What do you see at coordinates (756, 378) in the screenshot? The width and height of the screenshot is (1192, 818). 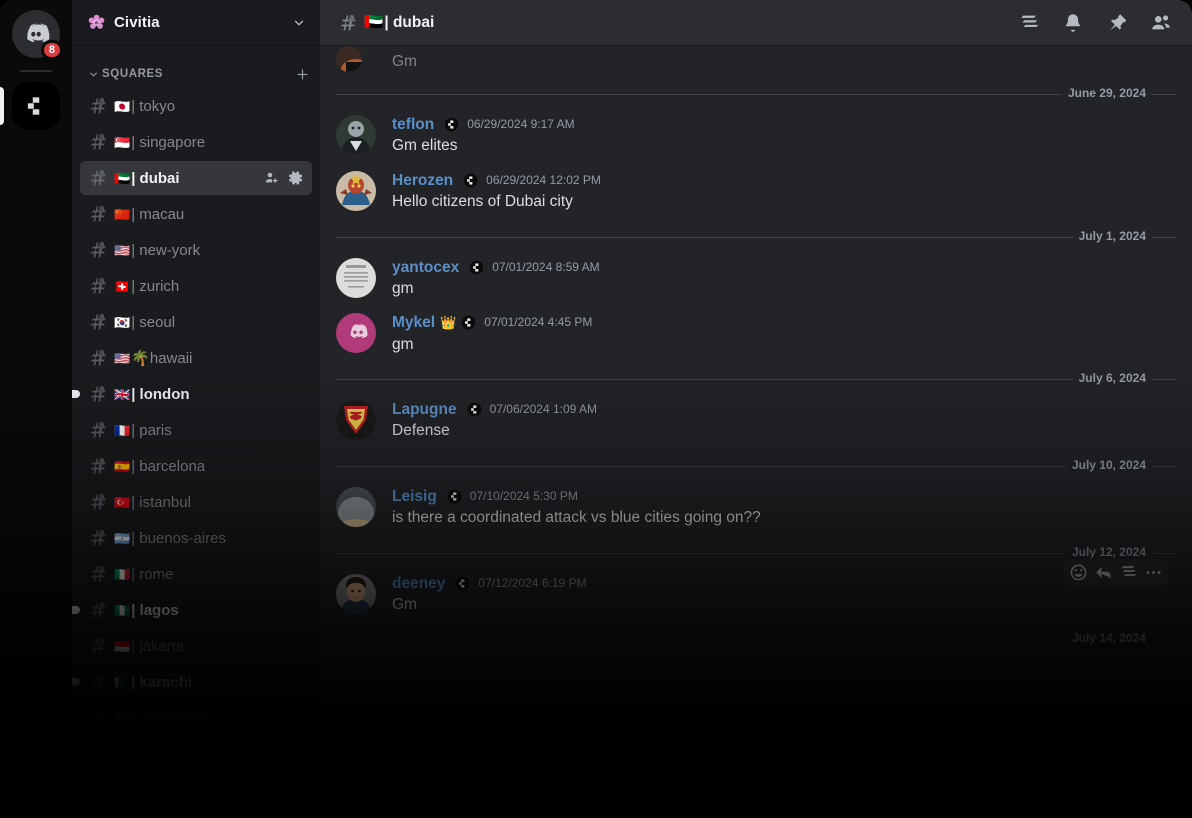 I see `date-divider: July 6, 2024` at bounding box center [756, 378].